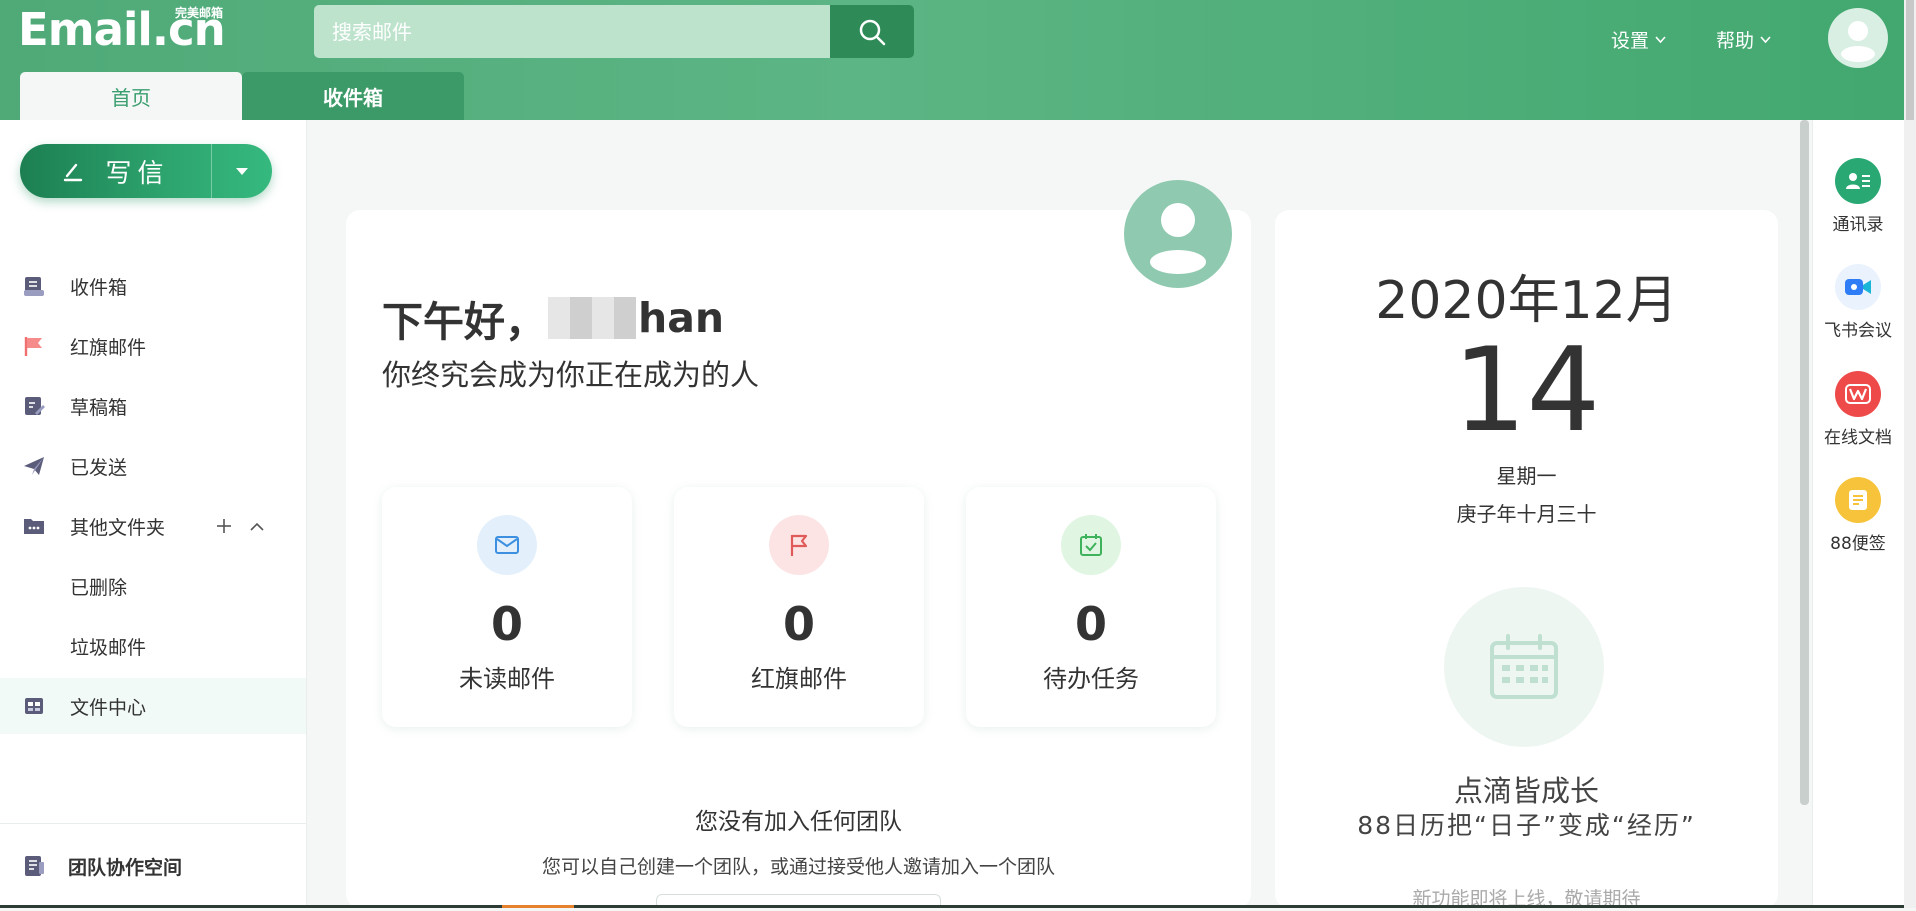  I want to click on compose-button: 写信, so click(115, 171).